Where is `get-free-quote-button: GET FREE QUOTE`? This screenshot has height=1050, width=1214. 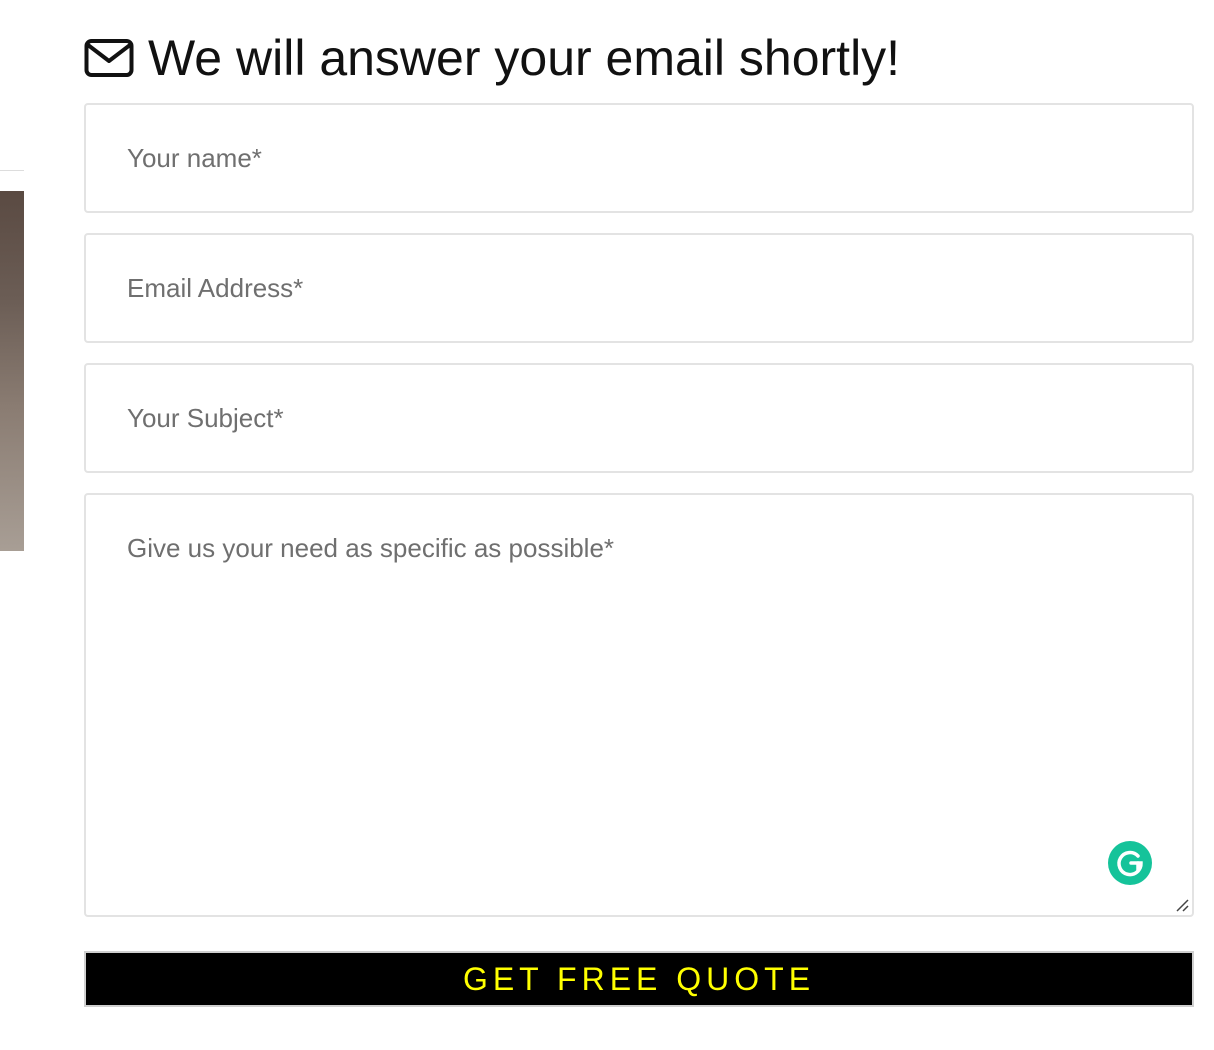
get-free-quote-button: GET FREE QUOTE is located at coordinates (639, 979).